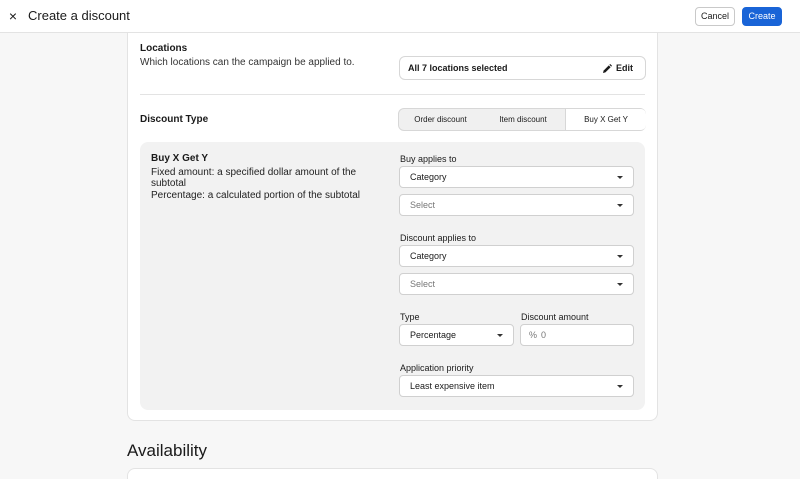 This screenshot has width=800, height=479. I want to click on application-priority-label: Application priority, so click(437, 368).